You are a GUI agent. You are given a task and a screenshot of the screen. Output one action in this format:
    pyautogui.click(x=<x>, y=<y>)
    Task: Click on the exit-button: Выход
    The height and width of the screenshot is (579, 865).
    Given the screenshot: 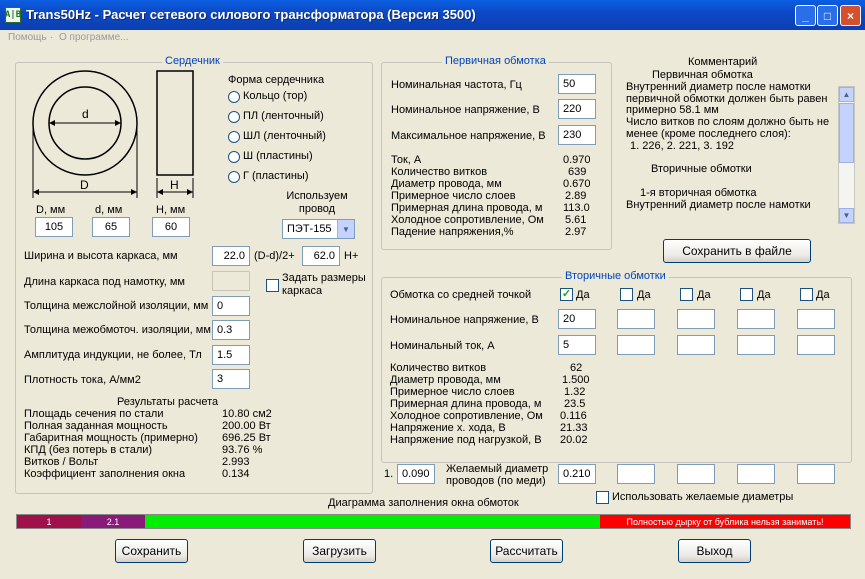 What is the action you would take?
    pyautogui.click(x=714, y=551)
    